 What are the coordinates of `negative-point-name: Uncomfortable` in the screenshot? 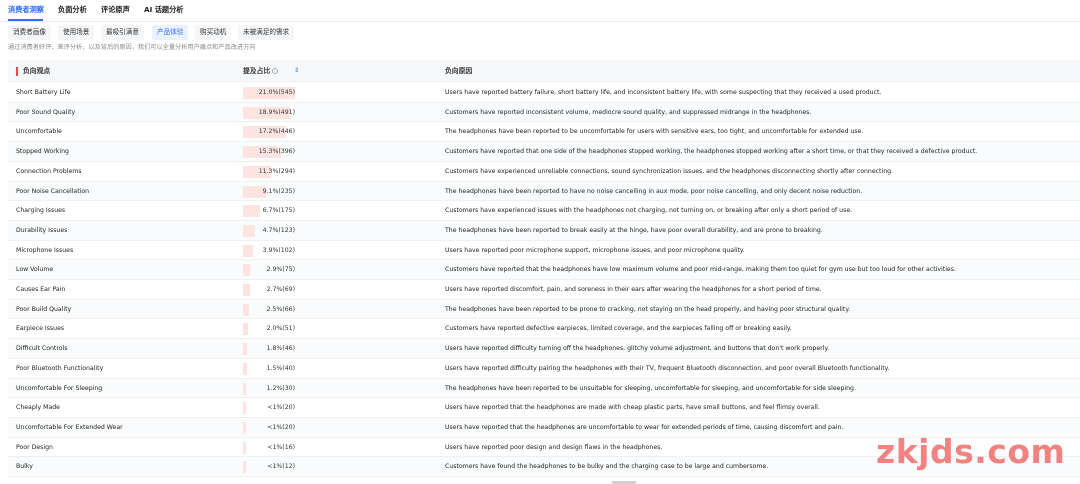 It's located at (39, 132).